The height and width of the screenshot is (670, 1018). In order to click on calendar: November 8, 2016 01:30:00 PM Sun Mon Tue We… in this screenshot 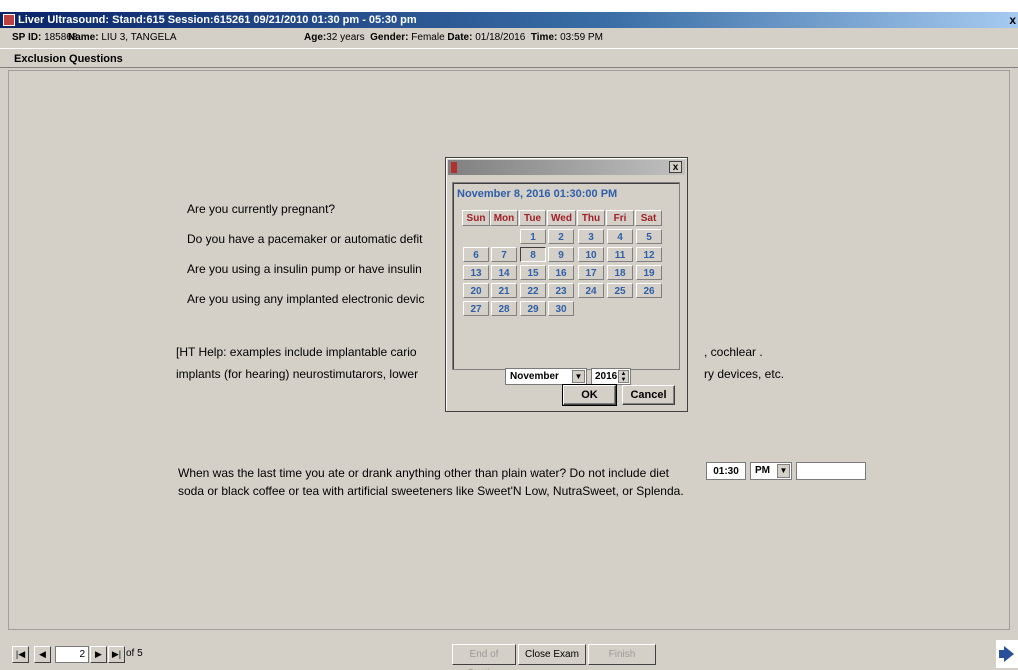, I will do `click(566, 283)`.